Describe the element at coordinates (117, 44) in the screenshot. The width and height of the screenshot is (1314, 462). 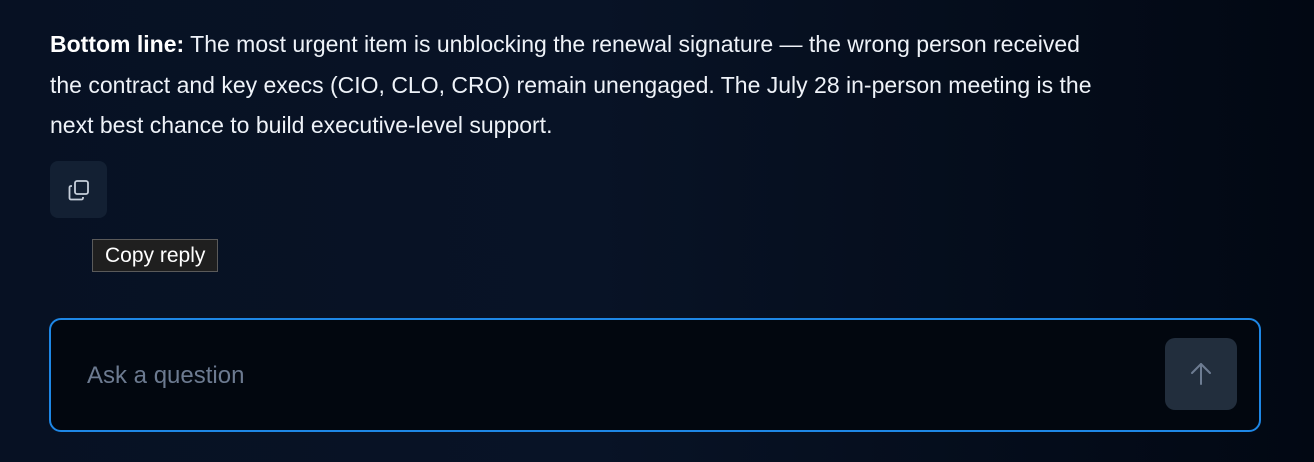
I see `reply-label: Bottom line:` at that location.